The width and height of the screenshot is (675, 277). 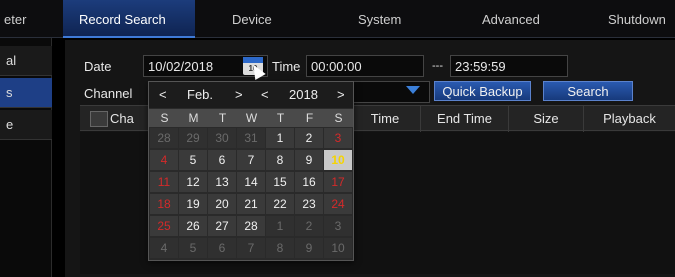 I want to click on col-channel: Cha, so click(x=122, y=118).